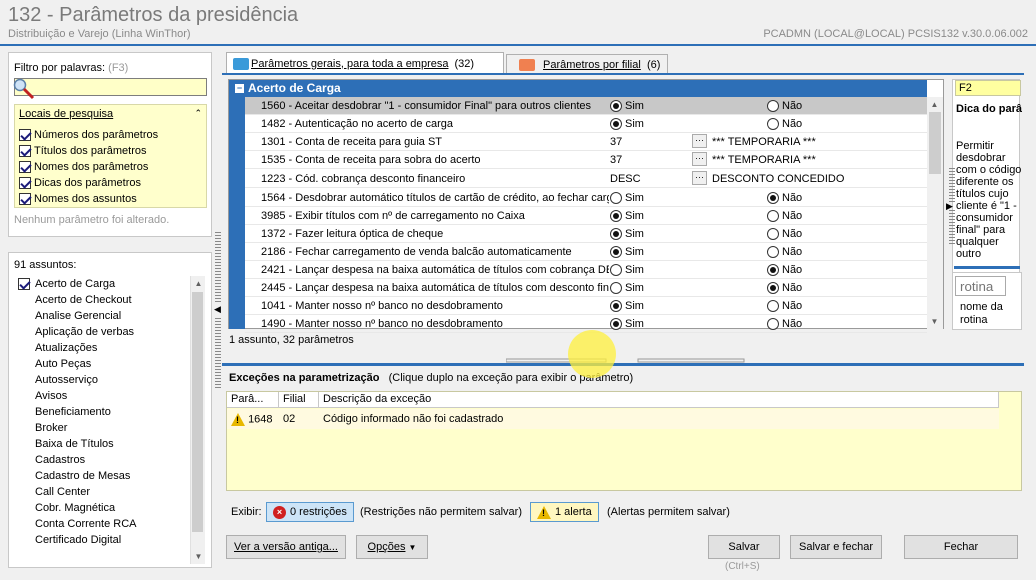 The image size is (1036, 580). What do you see at coordinates (102, 300) in the screenshot?
I see `subject-item: Acerto de Checkout` at bounding box center [102, 300].